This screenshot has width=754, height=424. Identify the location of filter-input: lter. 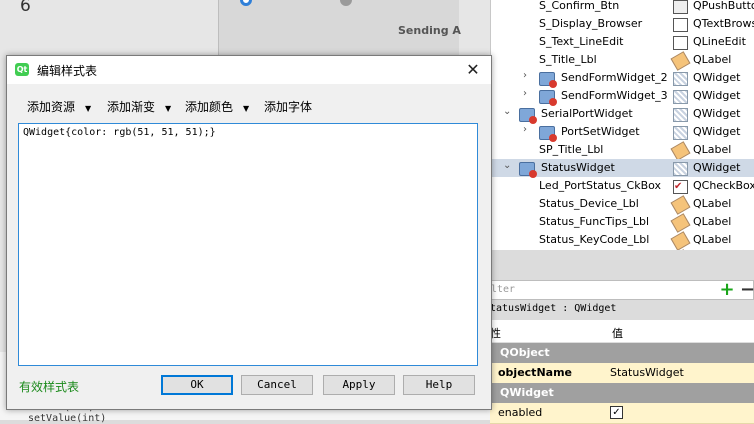
(622, 290).